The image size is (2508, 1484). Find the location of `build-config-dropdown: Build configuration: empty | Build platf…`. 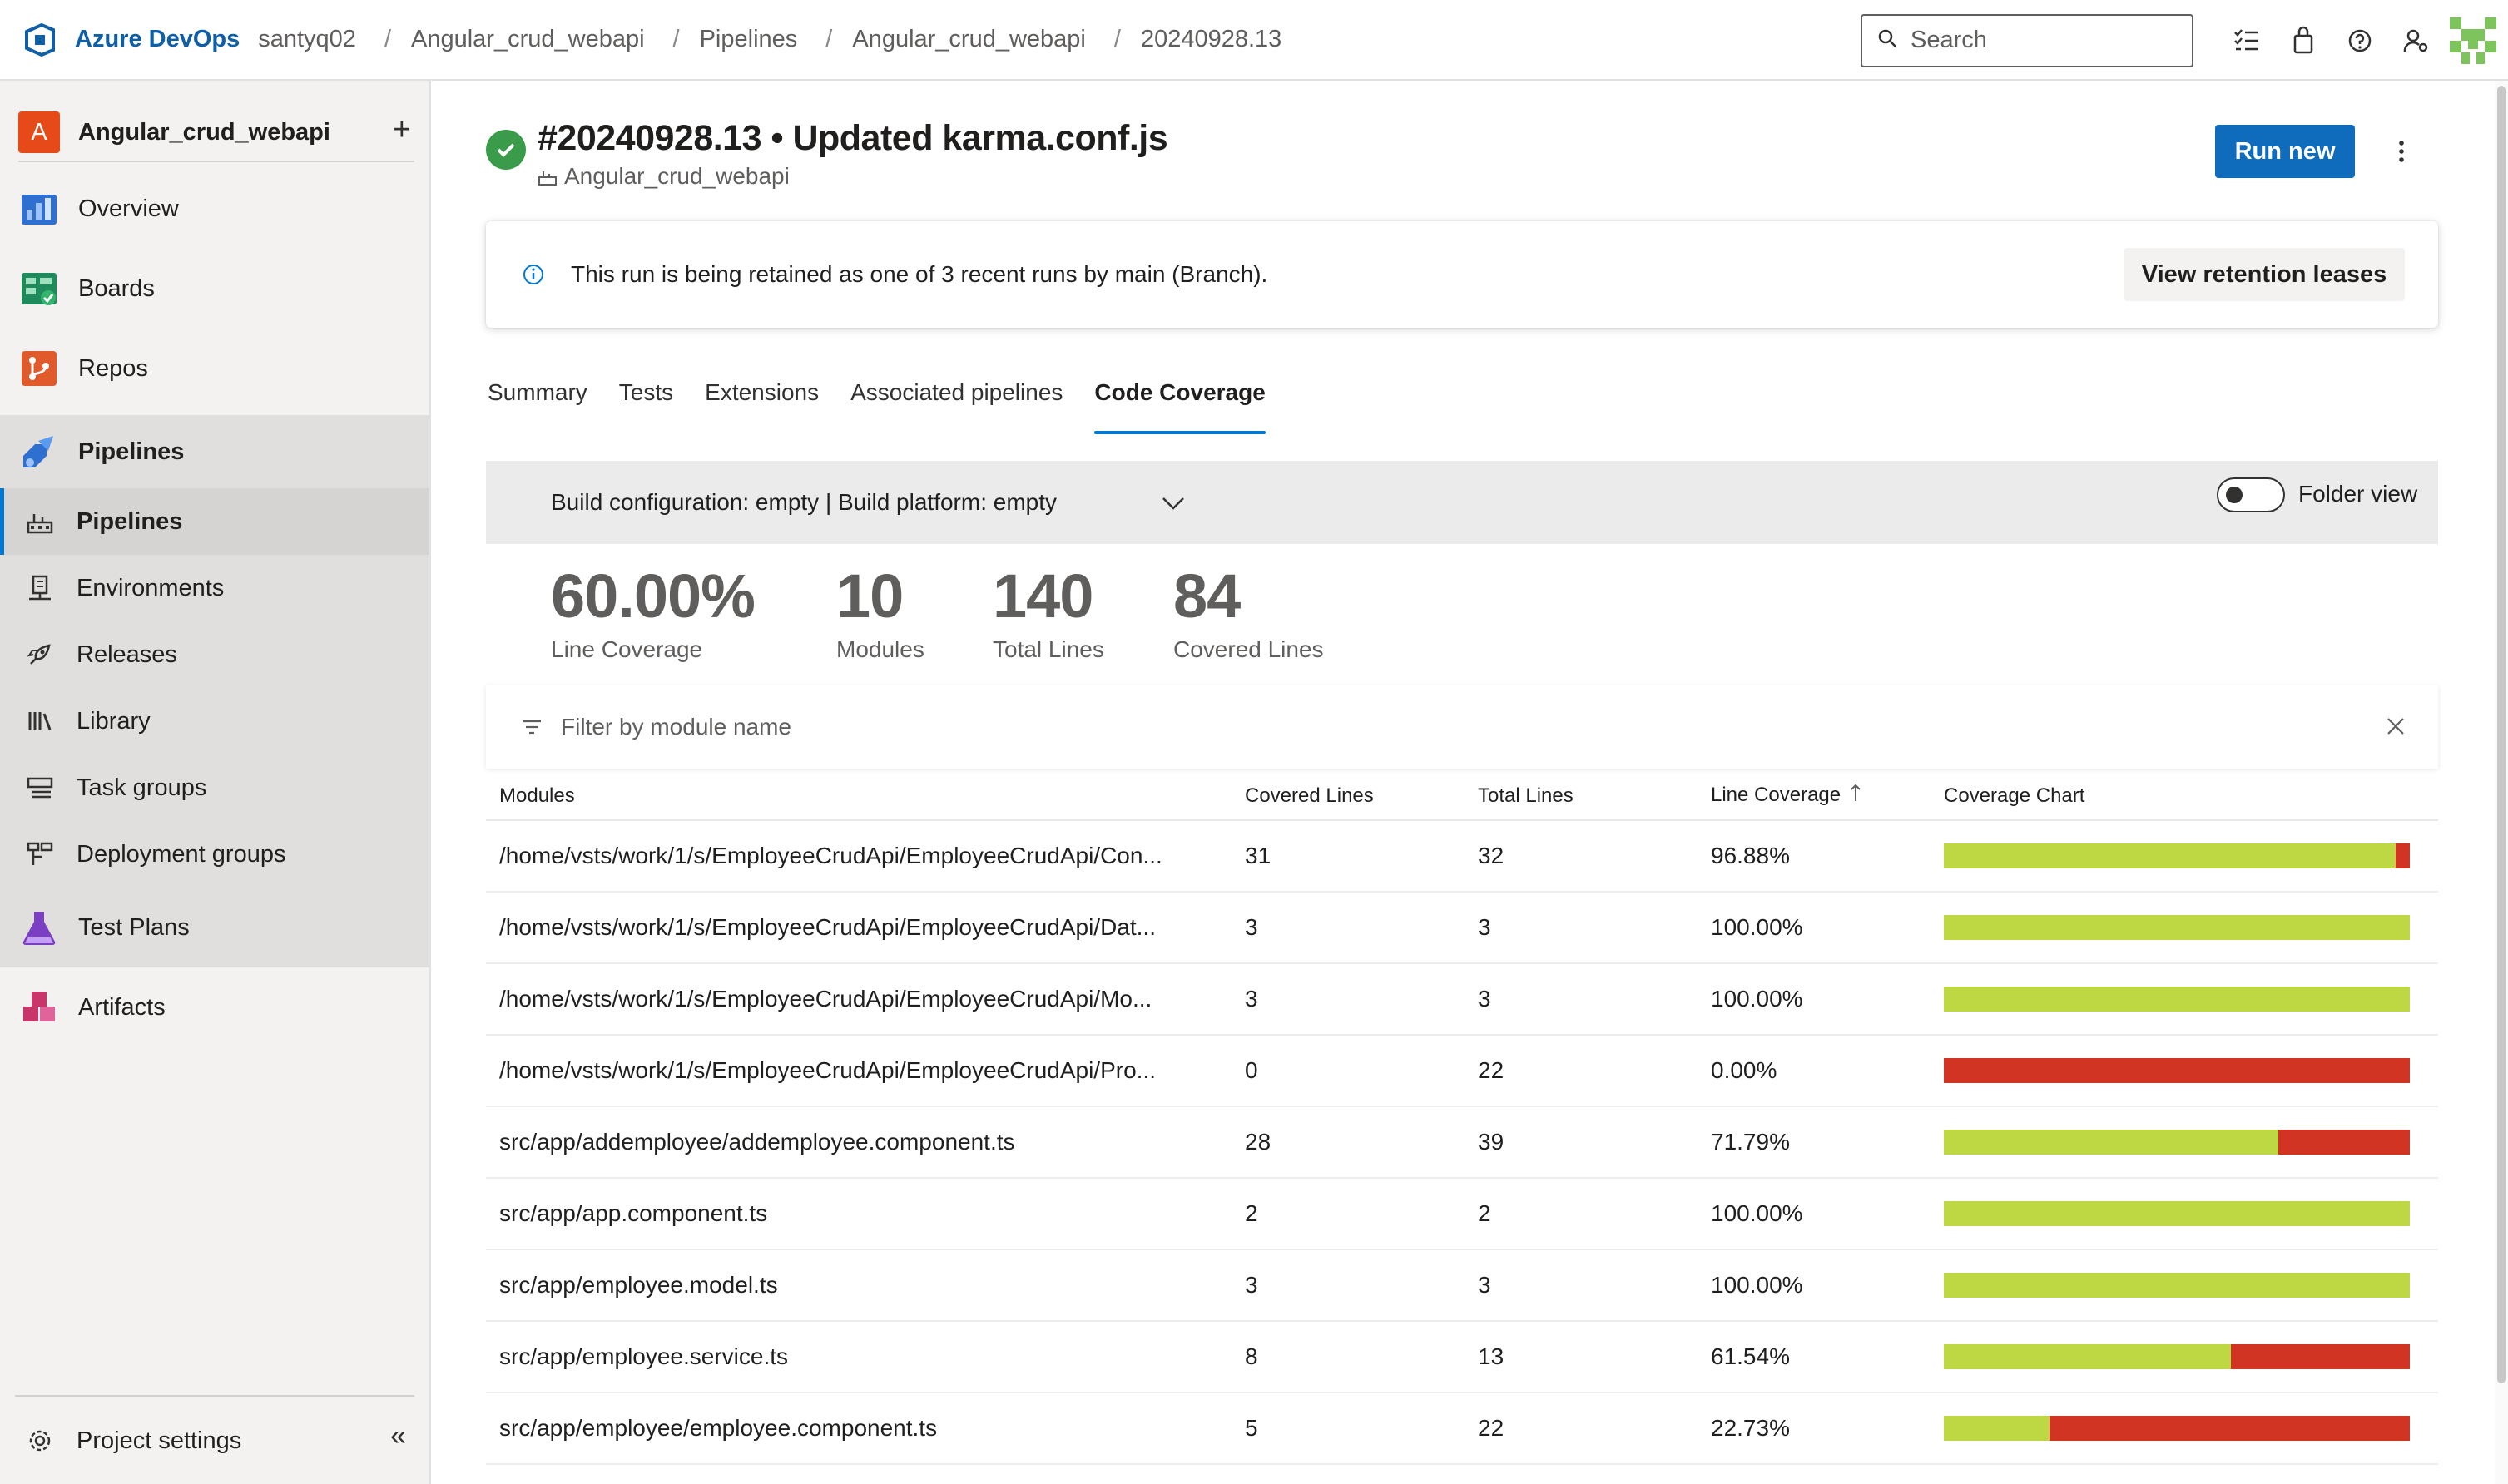

build-config-dropdown: Build configuration: empty | Build platf… is located at coordinates (804, 502).